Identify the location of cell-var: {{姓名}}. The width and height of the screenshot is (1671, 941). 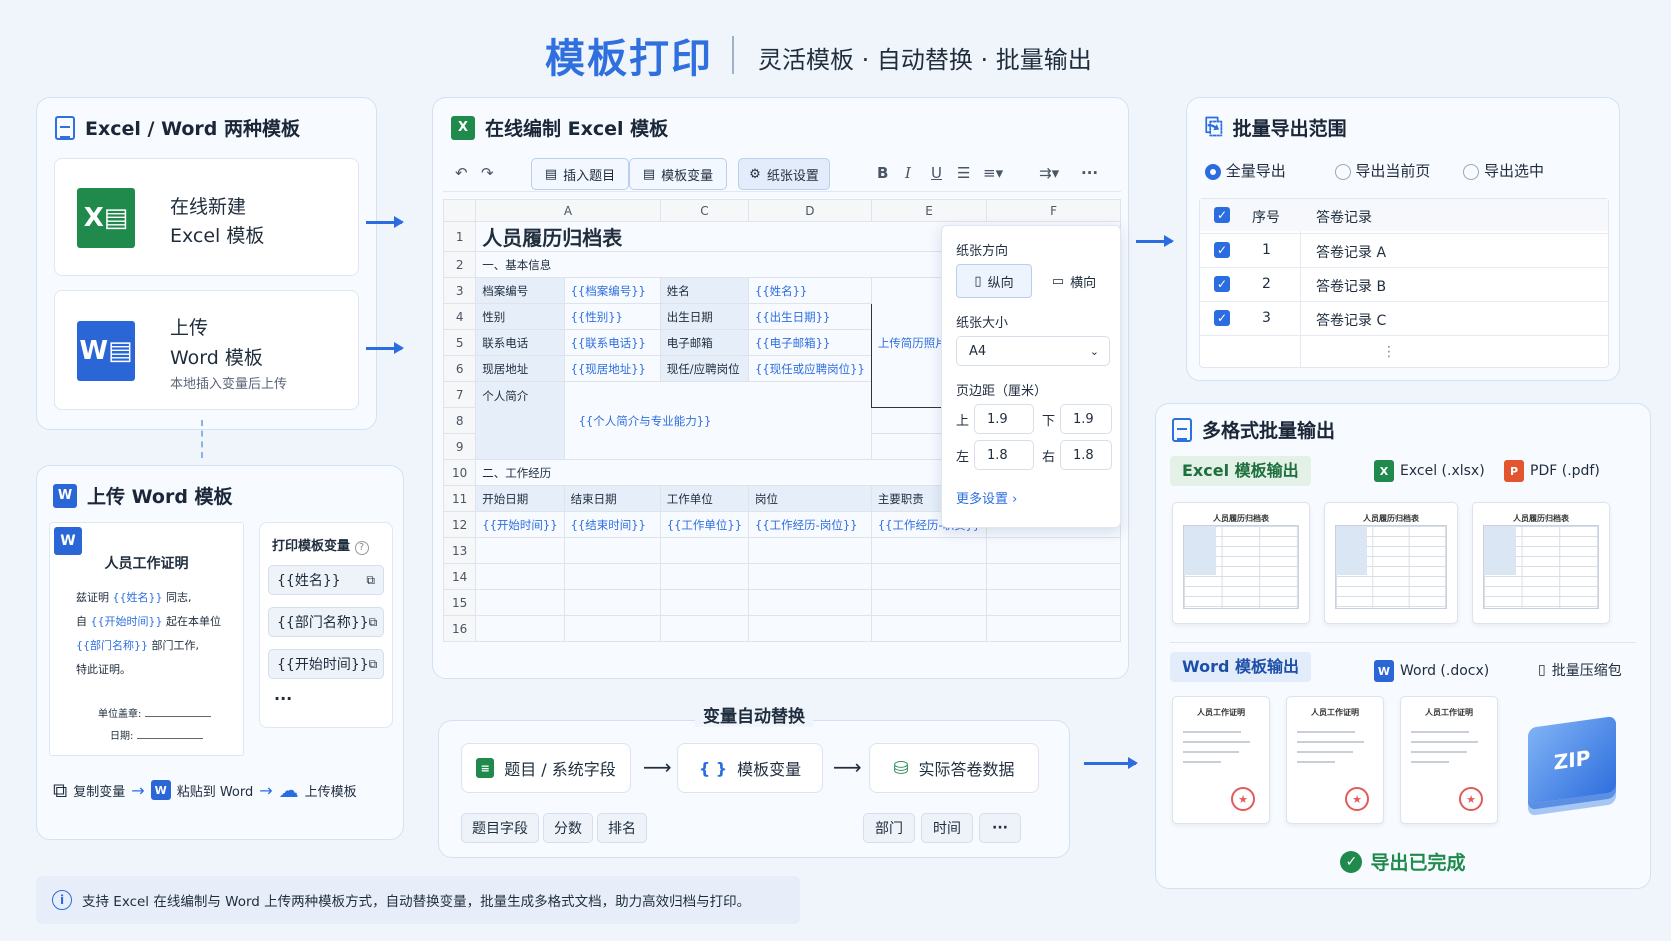
(810, 290).